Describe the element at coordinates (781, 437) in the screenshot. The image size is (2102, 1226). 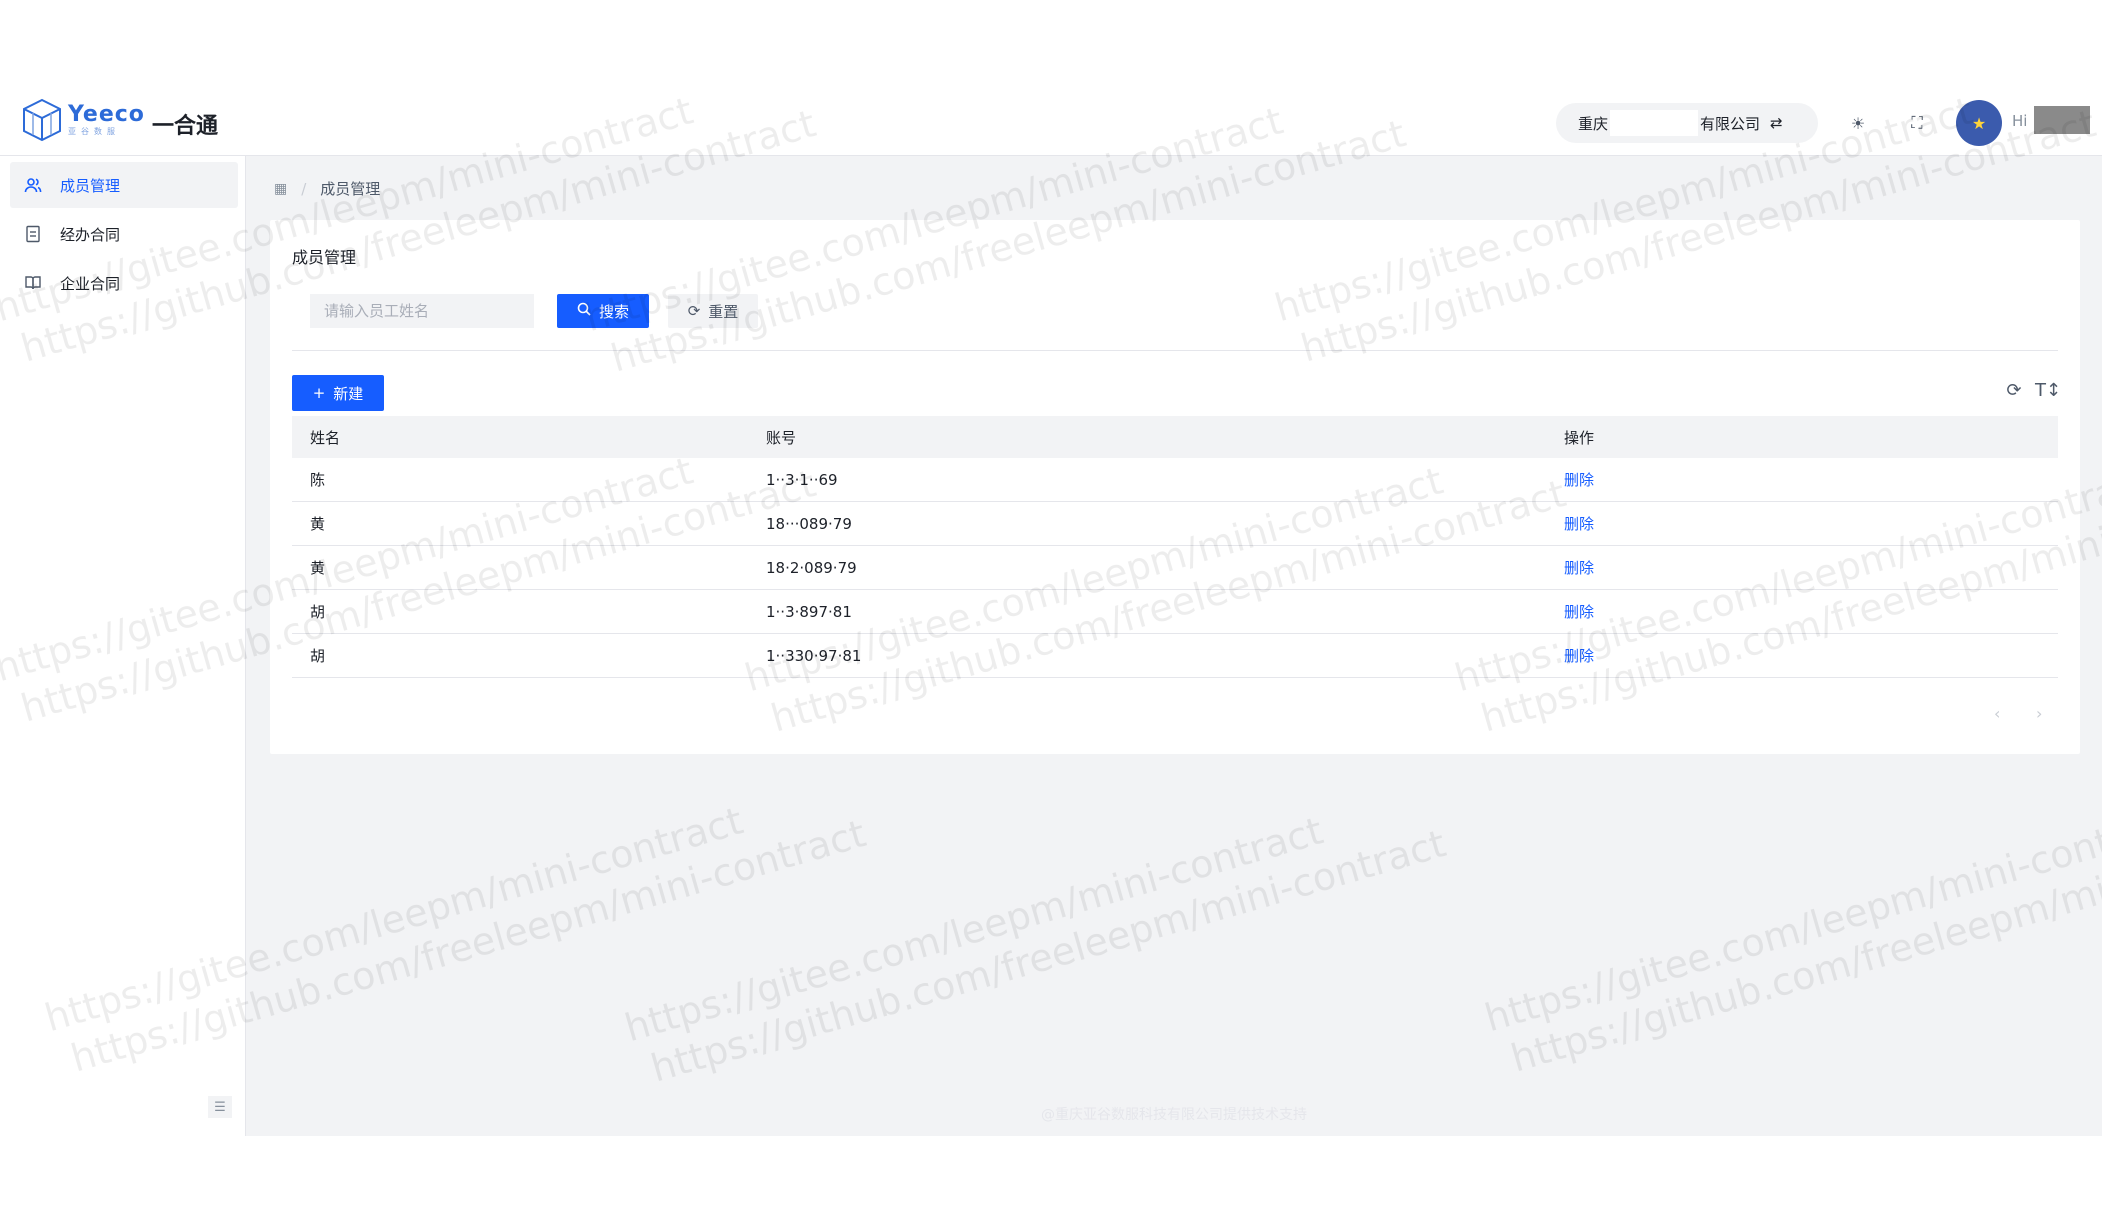
I see `column-header-account: 账号` at that location.